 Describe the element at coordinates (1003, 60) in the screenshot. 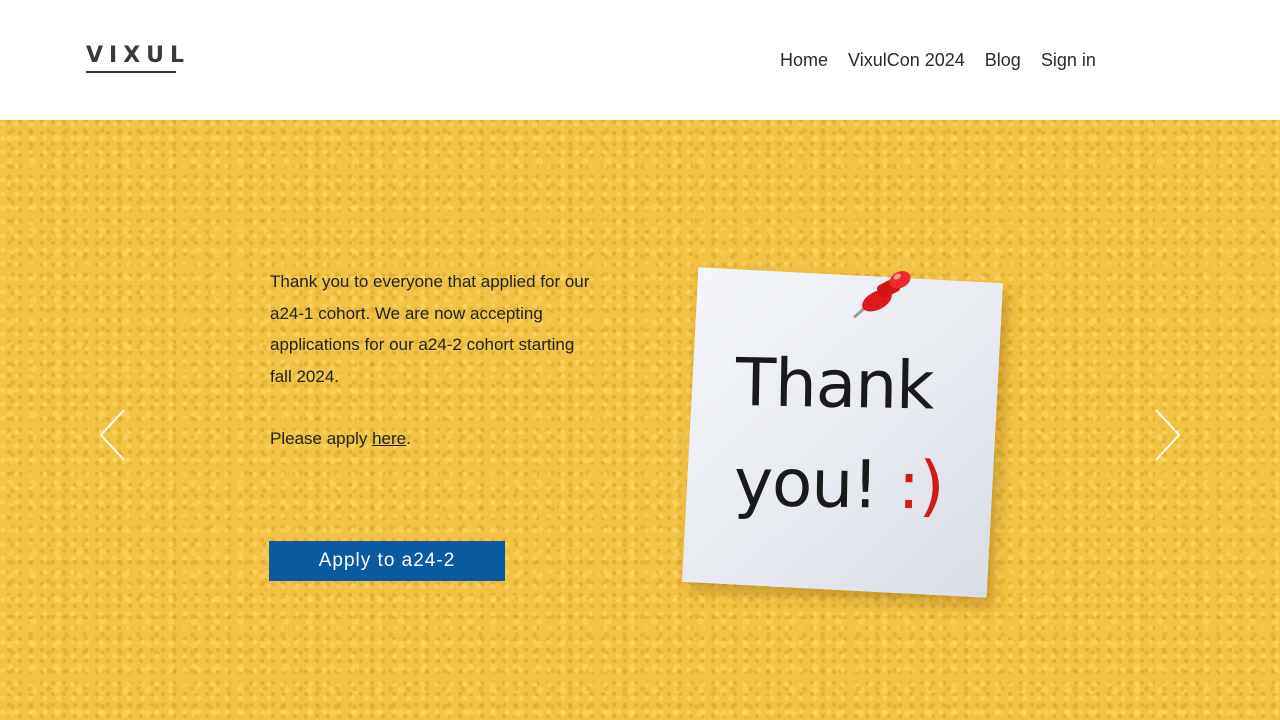

I see `nav-blog: Blog` at that location.